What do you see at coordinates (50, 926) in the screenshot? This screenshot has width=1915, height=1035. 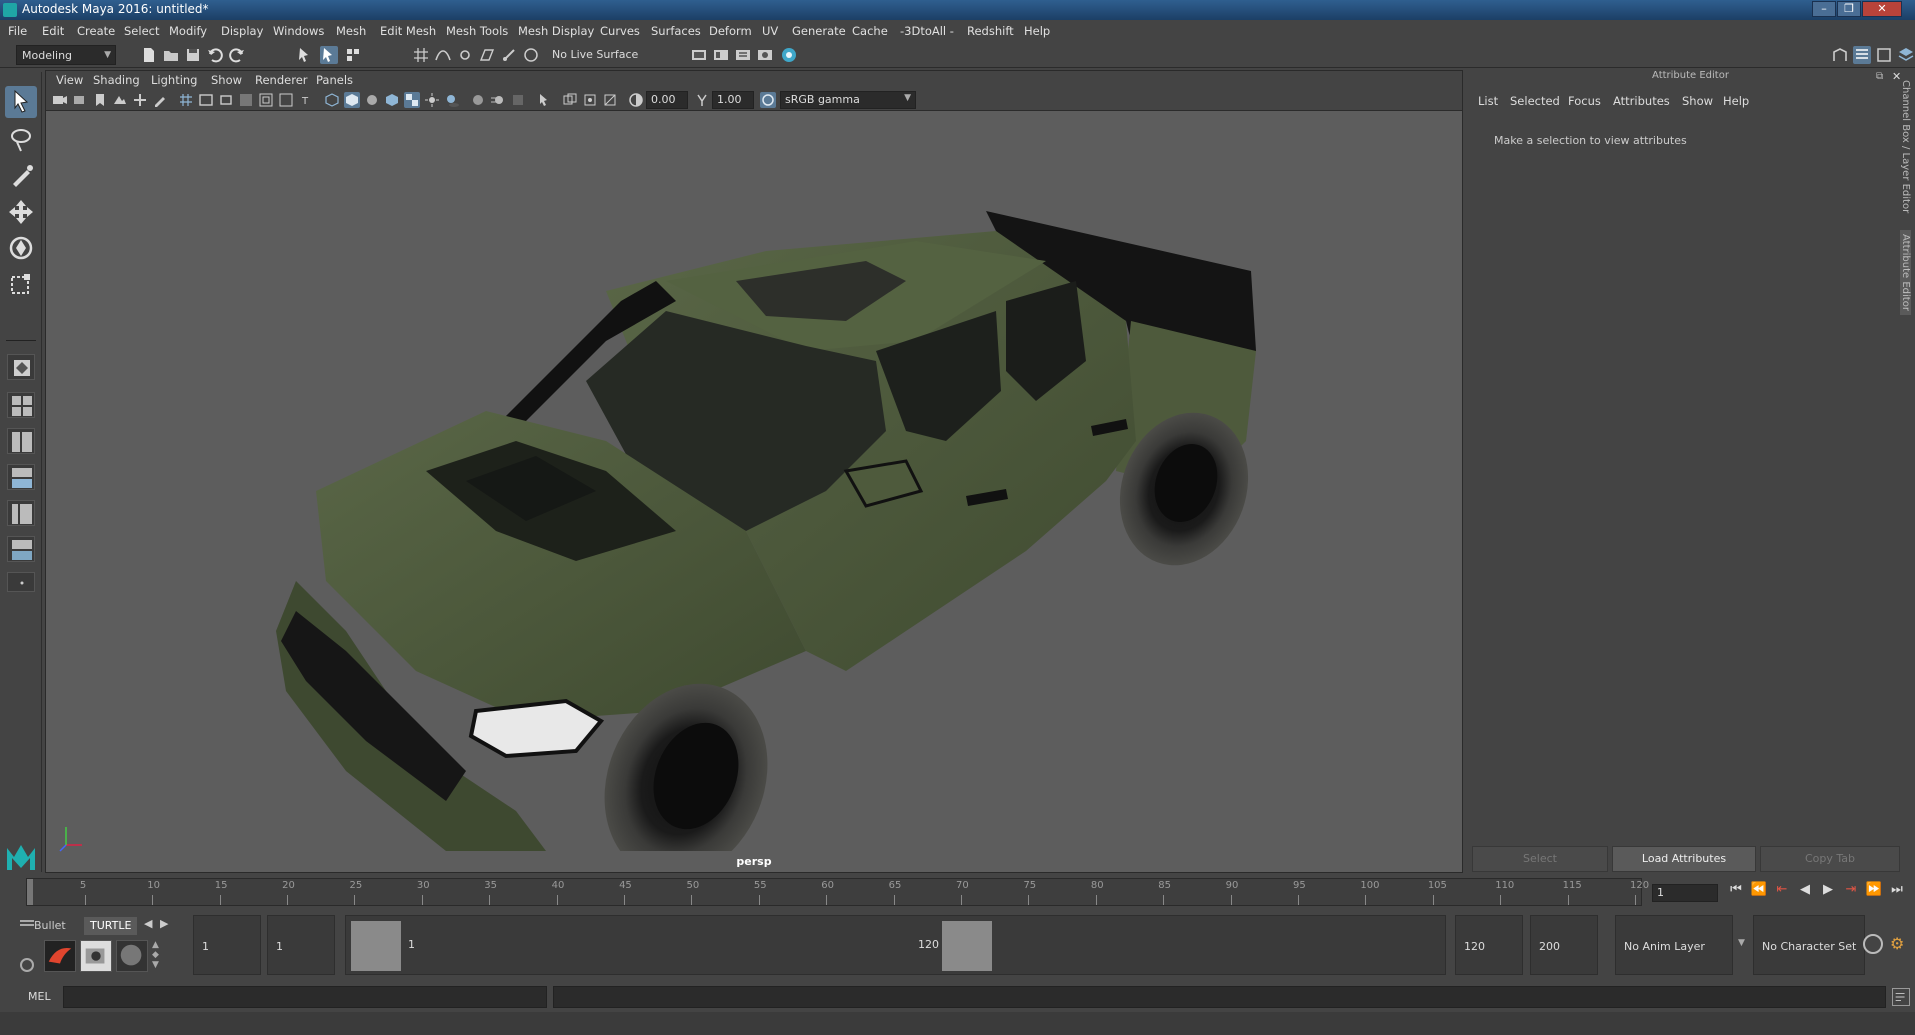 I see `shelf-tab-bullet: Bullet` at bounding box center [50, 926].